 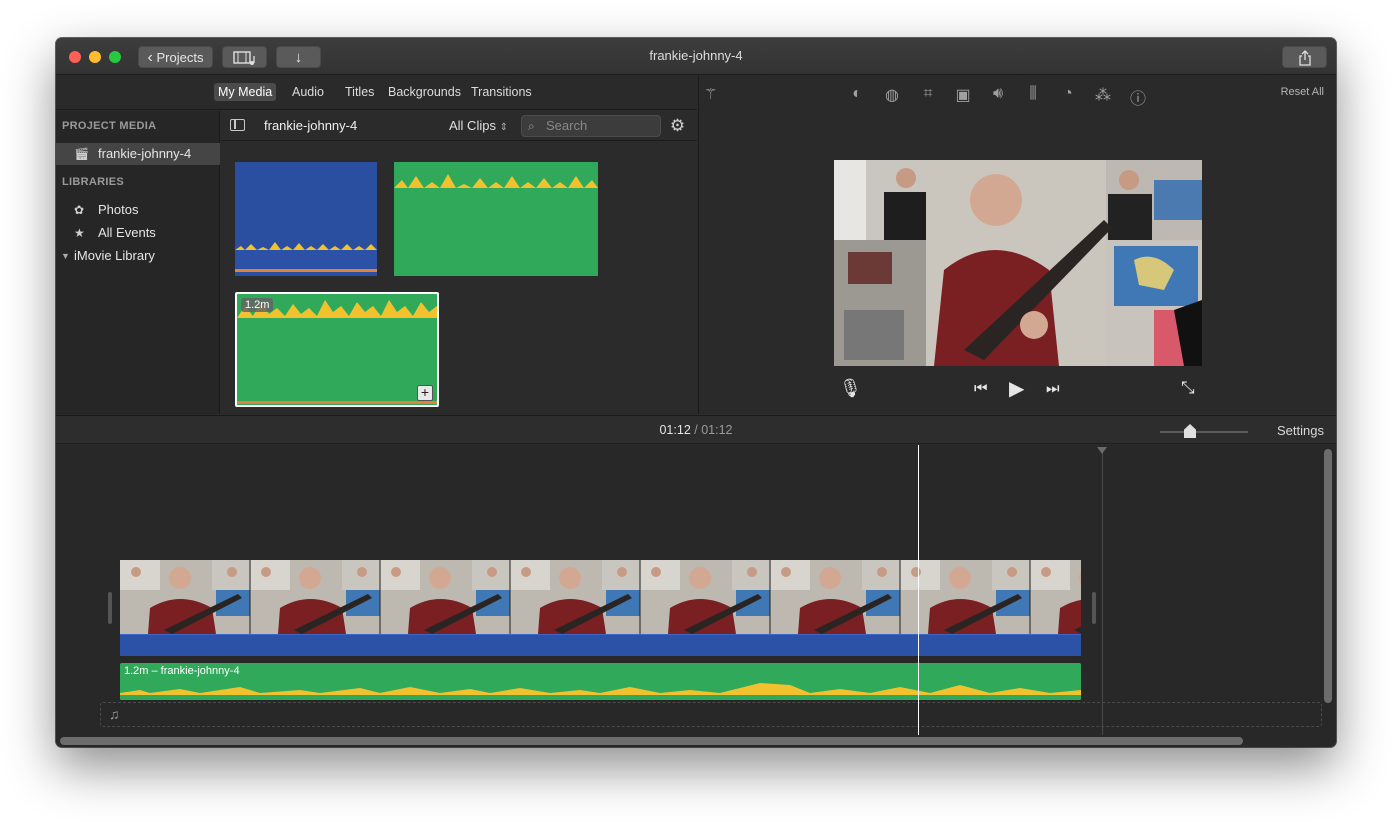 I want to click on speed-icon: ◔, so click(x=1068, y=94).